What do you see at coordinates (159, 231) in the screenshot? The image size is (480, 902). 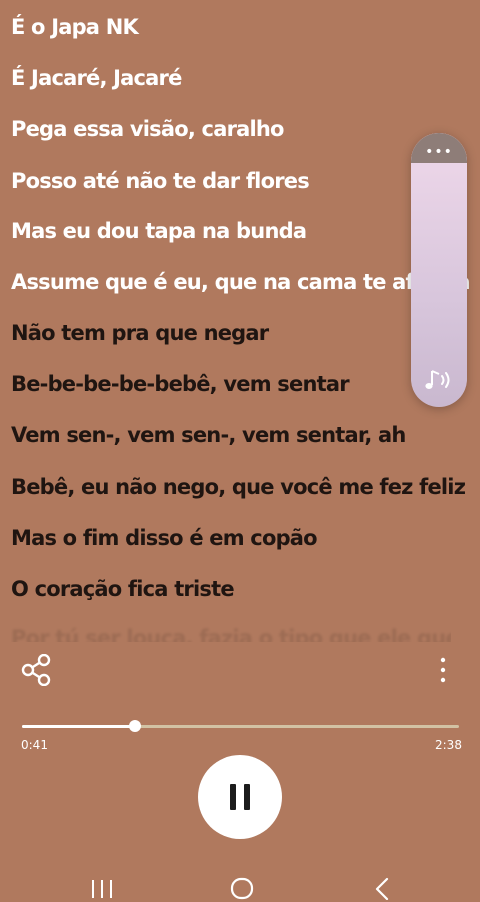 I see `lyric-line: Mas eu dou tapa na bunda` at bounding box center [159, 231].